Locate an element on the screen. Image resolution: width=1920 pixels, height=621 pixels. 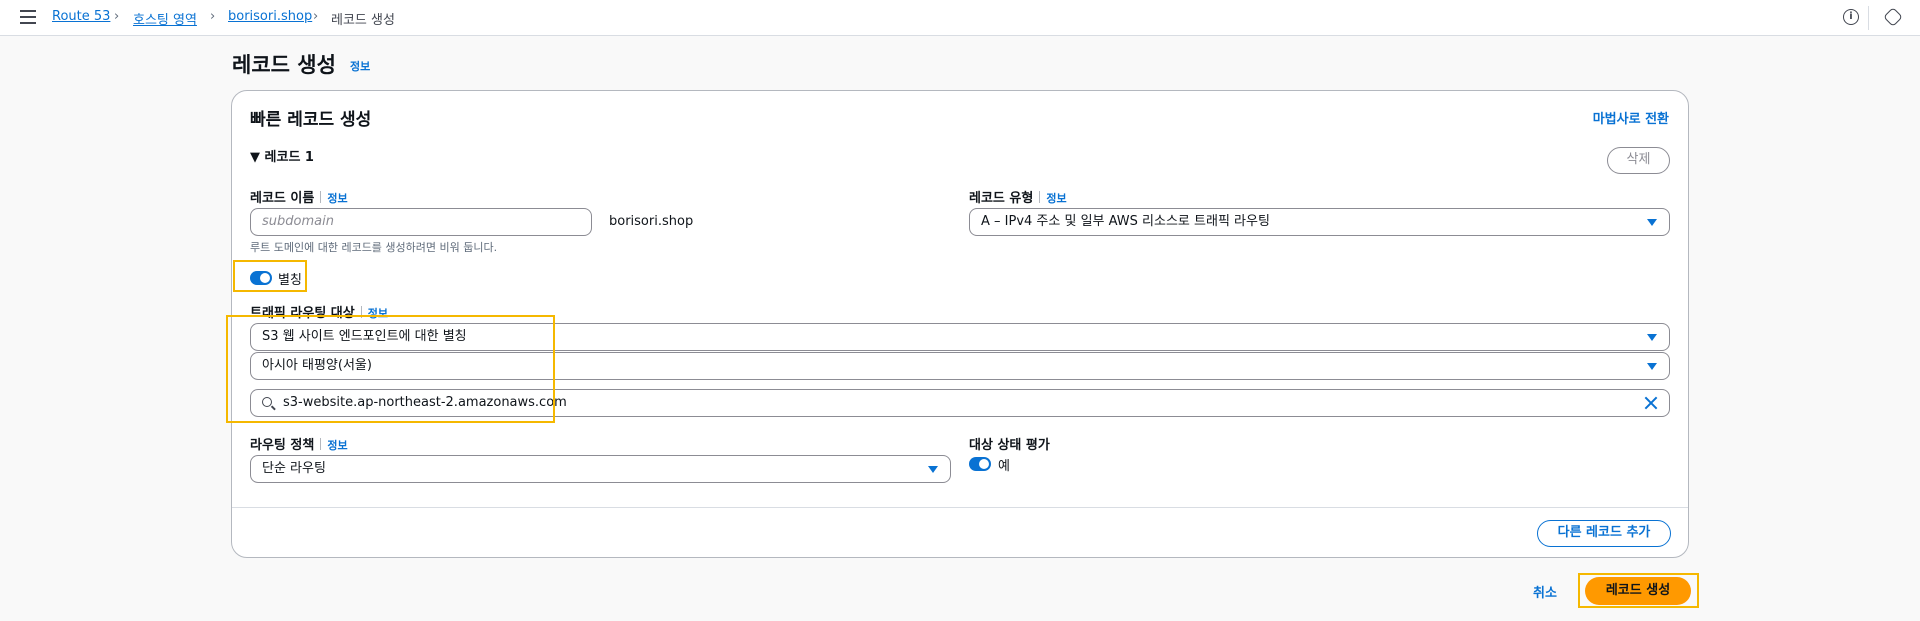
record-type-value: A – IPv4 주소 및 일부 AWS 리소스로 트래픽 라우팅 is located at coordinates (1125, 221).